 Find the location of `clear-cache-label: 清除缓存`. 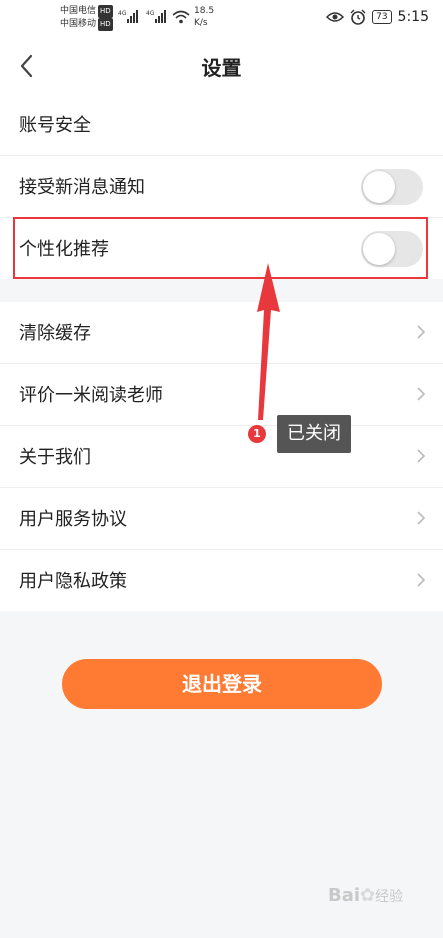

clear-cache-label: 清除缓存 is located at coordinates (55, 333).